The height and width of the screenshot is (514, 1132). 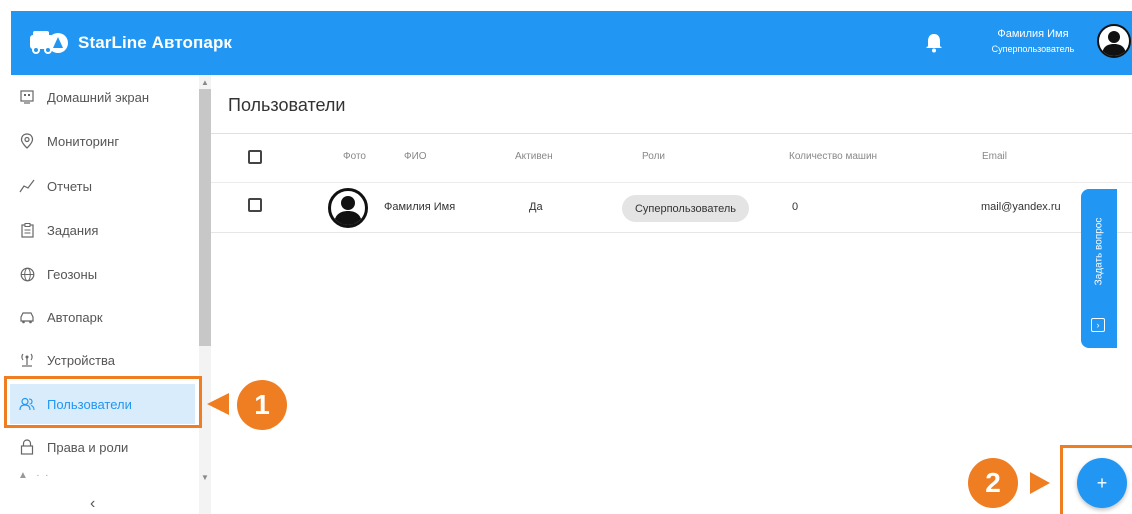 What do you see at coordinates (1033, 49) in the screenshot?
I see `header-user-role: Суперпользователь` at bounding box center [1033, 49].